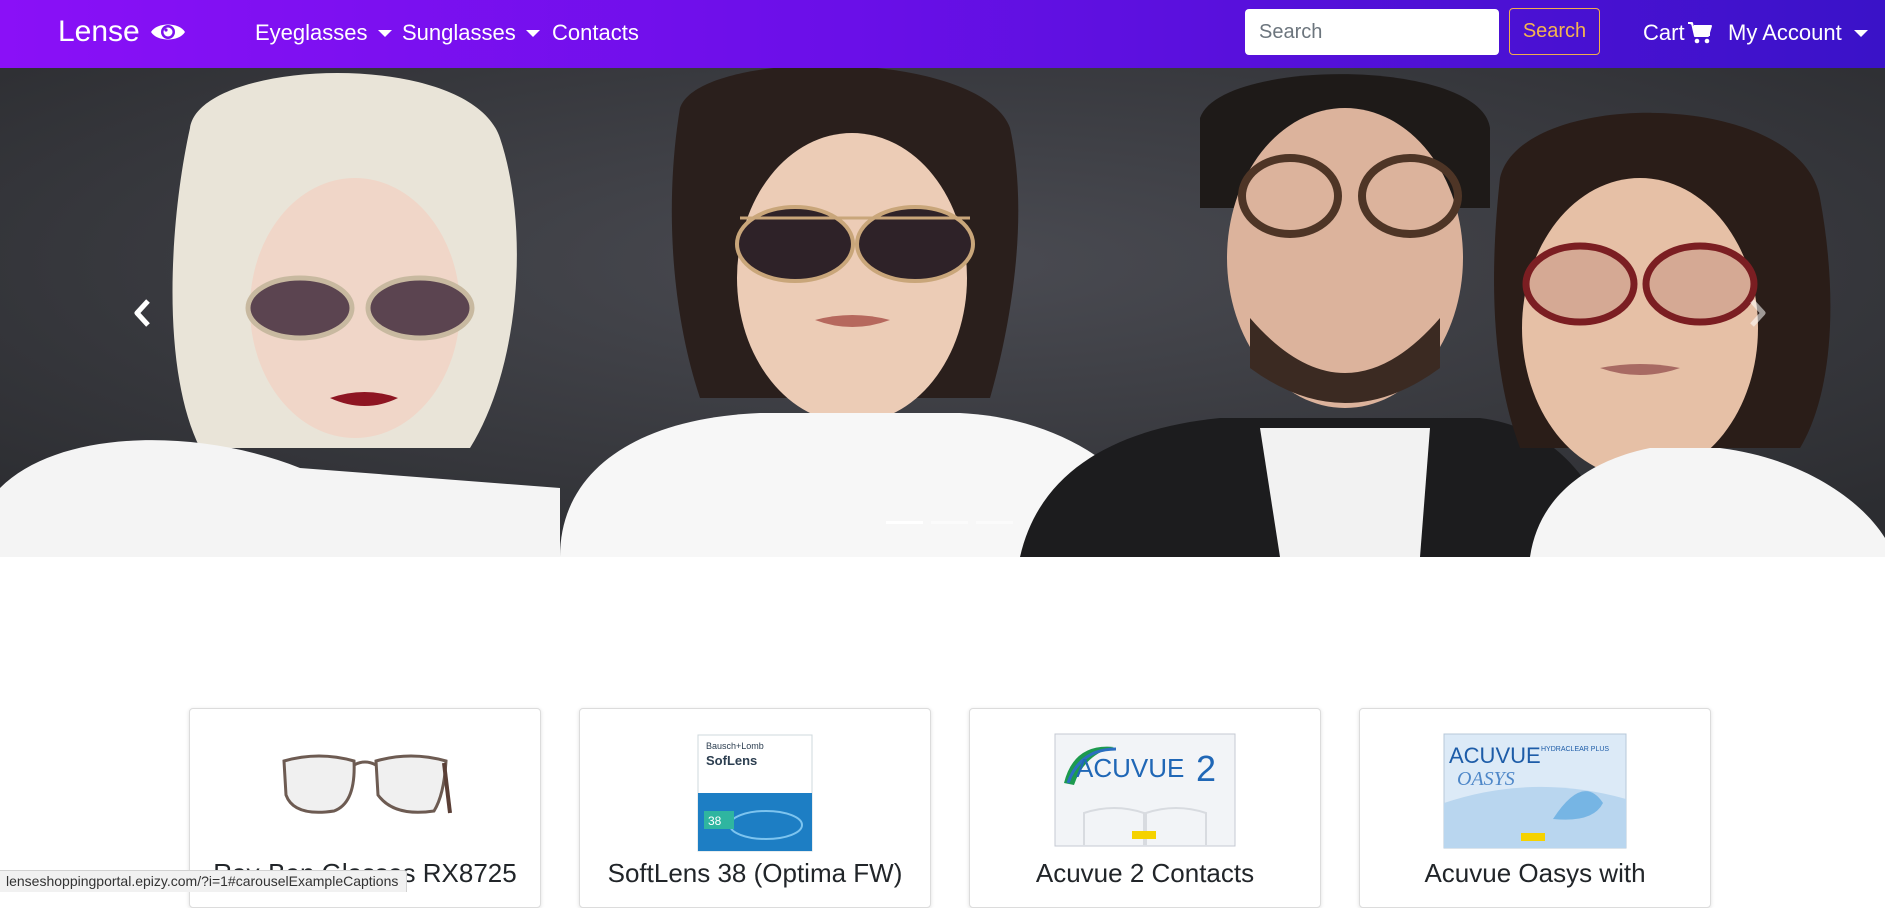 The image size is (1885, 908). I want to click on search-button: Search, so click(1554, 31).